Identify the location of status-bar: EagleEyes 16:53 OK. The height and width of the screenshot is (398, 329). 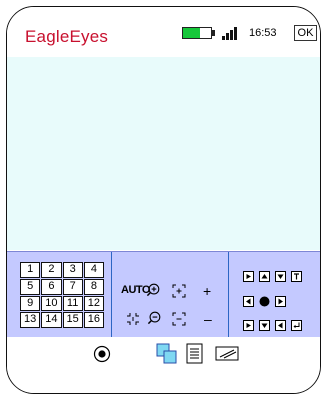
(163, 32).